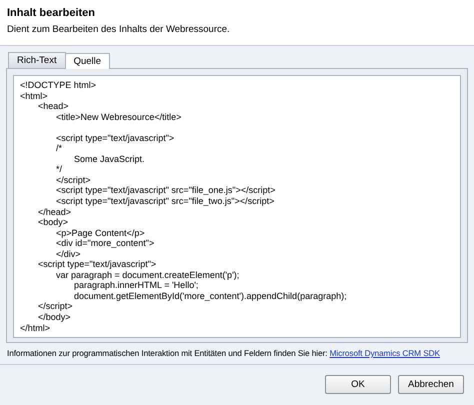 The width and height of the screenshot is (474, 405). Describe the element at coordinates (37, 60) in the screenshot. I see `tab: Rich-Text` at that location.